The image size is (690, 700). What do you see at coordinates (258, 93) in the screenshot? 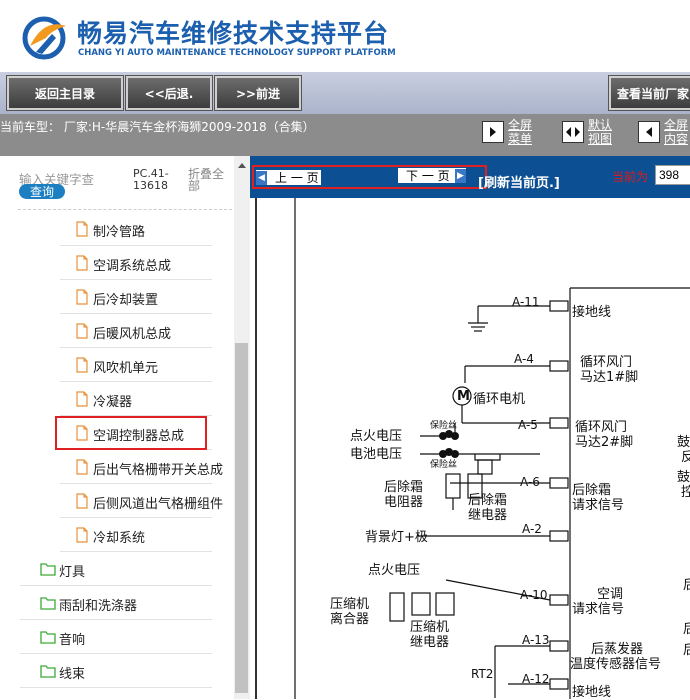
I see `forward-button: >>前进` at bounding box center [258, 93].